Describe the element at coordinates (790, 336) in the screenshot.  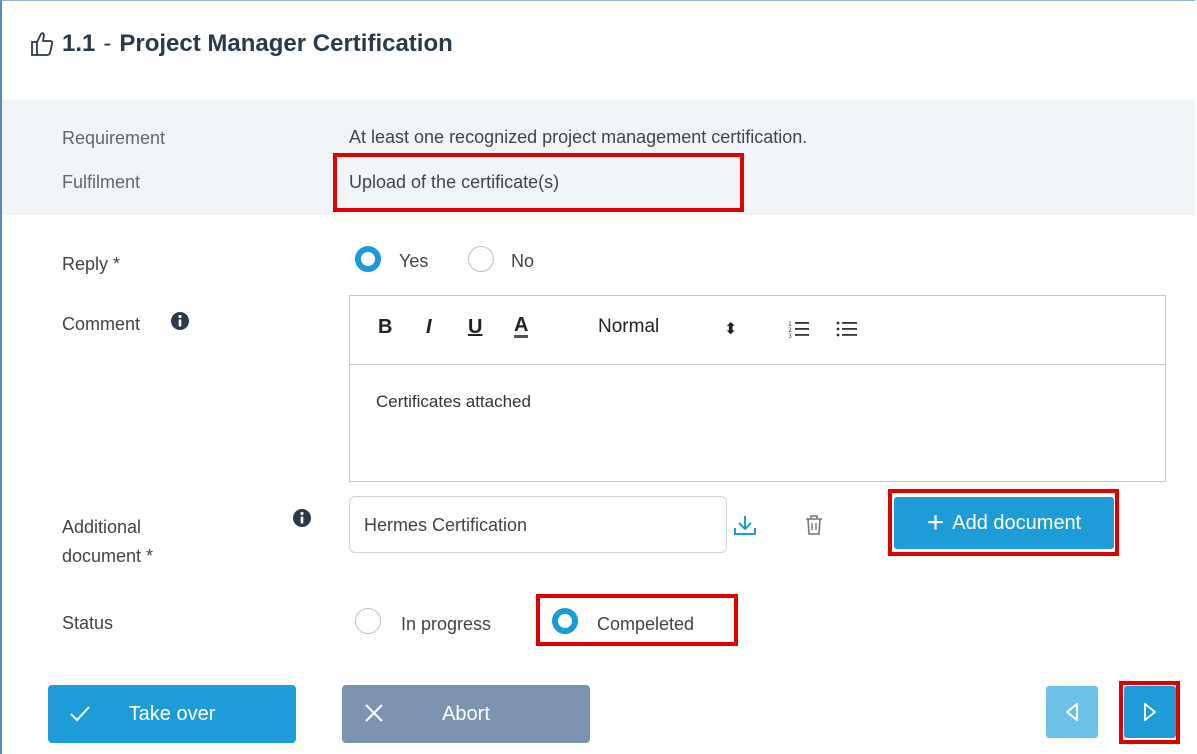
I see `svg-text: 3` at that location.